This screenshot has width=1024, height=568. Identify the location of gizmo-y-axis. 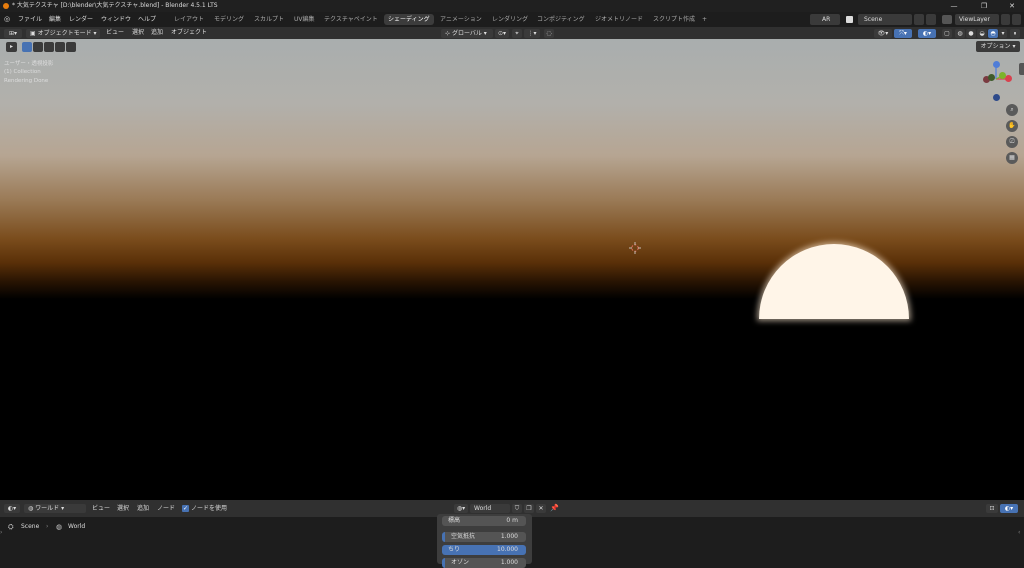
(1002, 75).